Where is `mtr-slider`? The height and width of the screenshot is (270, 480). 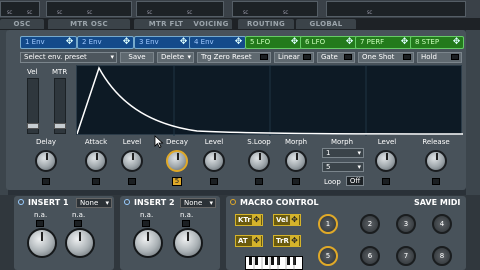
mtr-slider is located at coordinates (60, 106).